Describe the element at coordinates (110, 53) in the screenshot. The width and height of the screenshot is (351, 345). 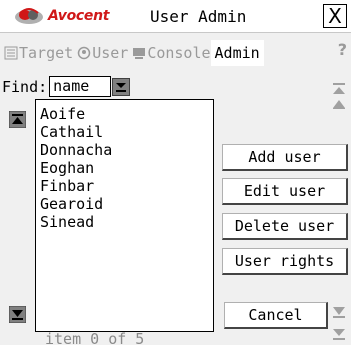
I see `tab-user-label: User` at that location.